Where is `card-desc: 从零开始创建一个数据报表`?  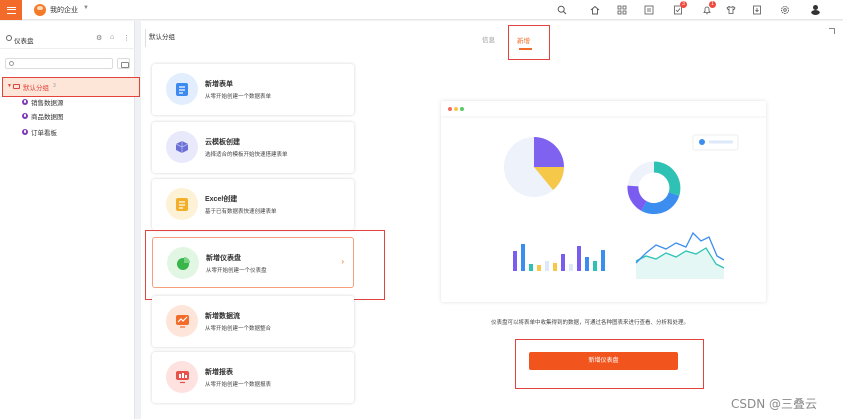
card-desc: 从零开始创建一个数据报表 is located at coordinates (238, 385).